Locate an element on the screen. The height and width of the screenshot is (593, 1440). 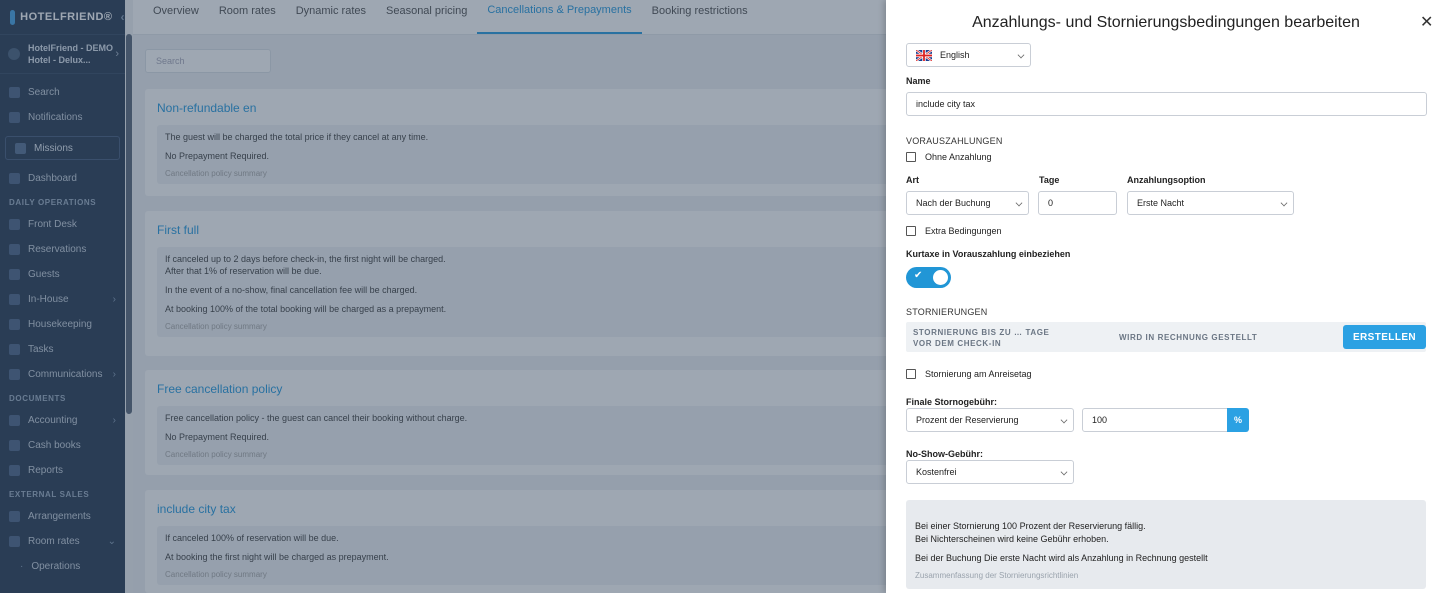
no-deposit-checkbox-row: Ohne Anzahlung is located at coordinates (949, 157).